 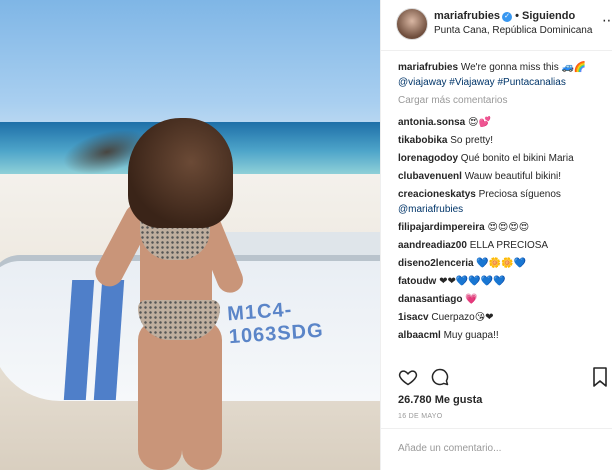 I want to click on comment: diseno2lenceria 💙🌼🌼💙, so click(x=503, y=263).